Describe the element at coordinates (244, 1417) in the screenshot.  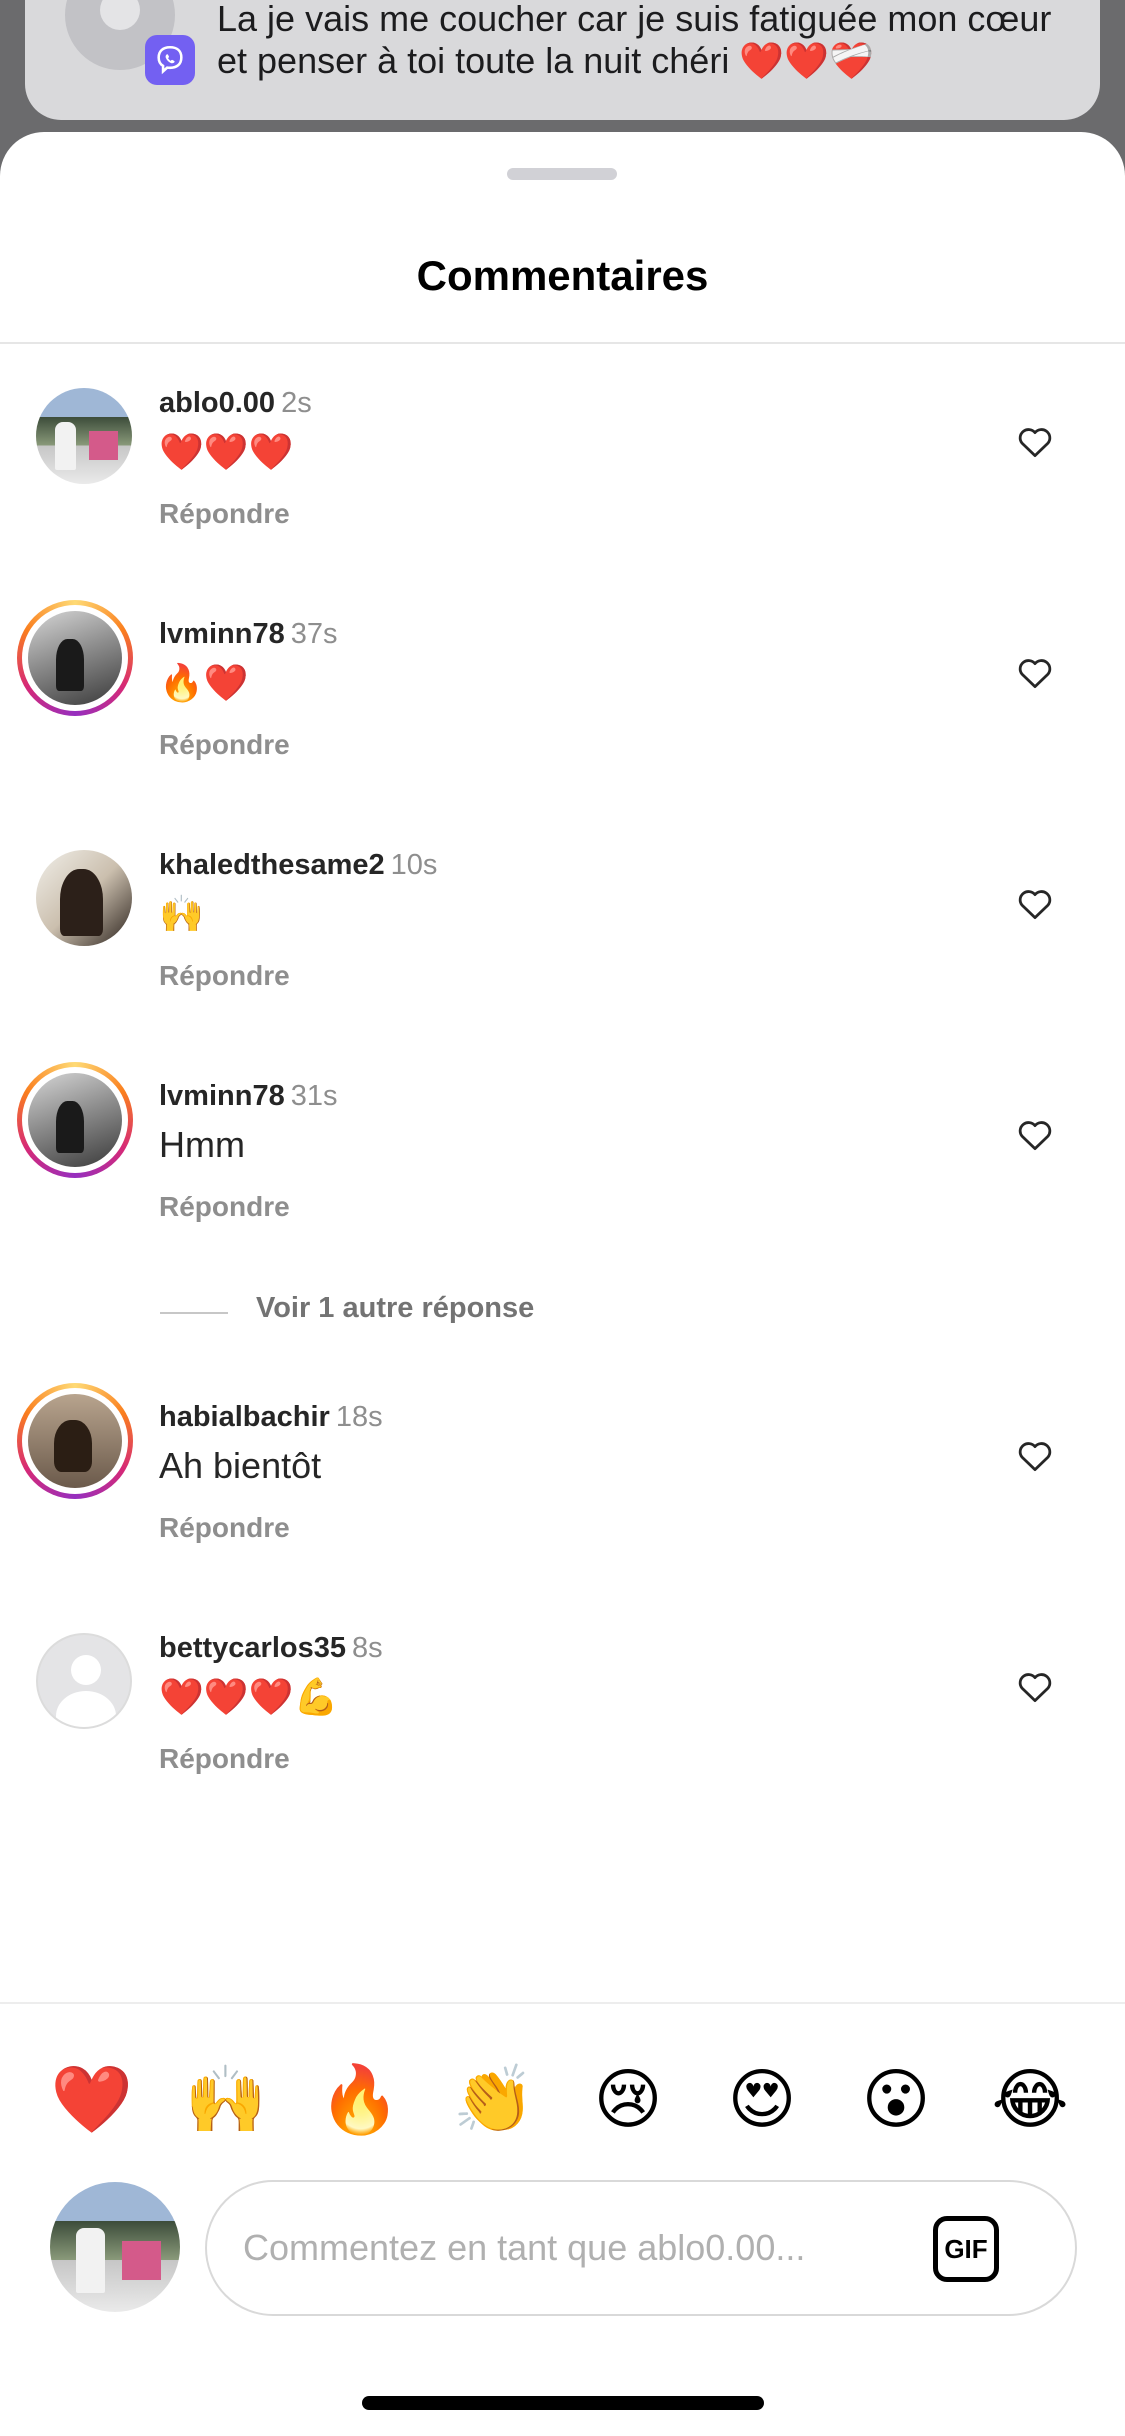
I see `comment-username: habialbachir` at that location.